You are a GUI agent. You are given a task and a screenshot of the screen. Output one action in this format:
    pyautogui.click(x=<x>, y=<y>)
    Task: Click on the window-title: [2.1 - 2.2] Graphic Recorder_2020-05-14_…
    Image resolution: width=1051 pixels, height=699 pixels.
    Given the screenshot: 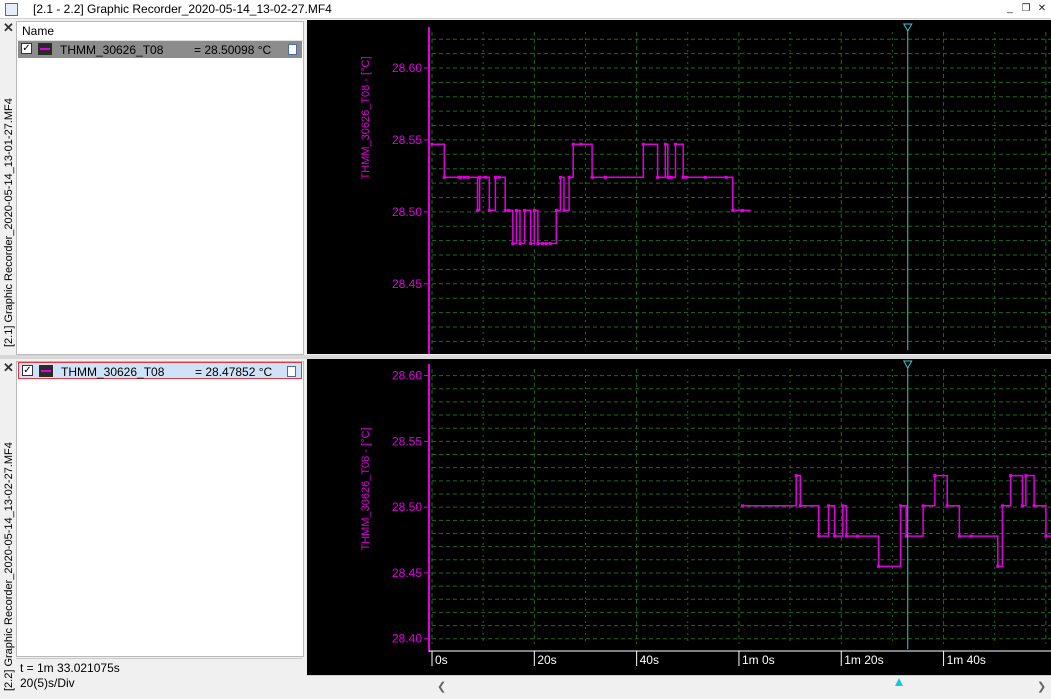 What is the action you would take?
    pyautogui.click(x=182, y=9)
    